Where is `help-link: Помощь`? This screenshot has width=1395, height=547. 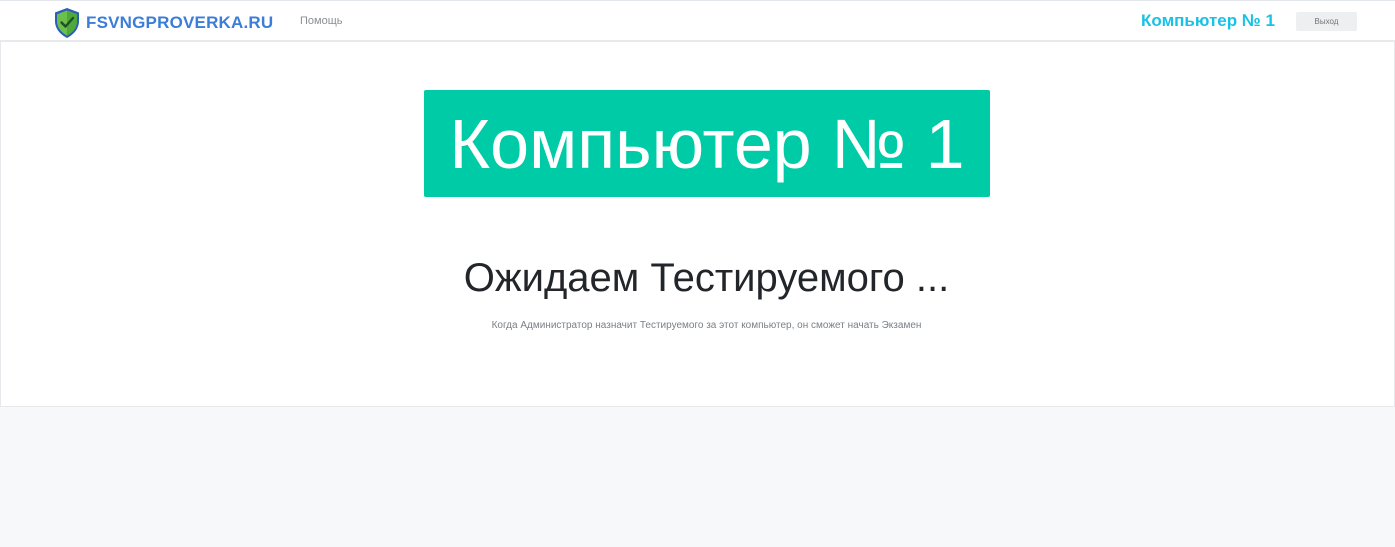
help-link: Помощь is located at coordinates (321, 21).